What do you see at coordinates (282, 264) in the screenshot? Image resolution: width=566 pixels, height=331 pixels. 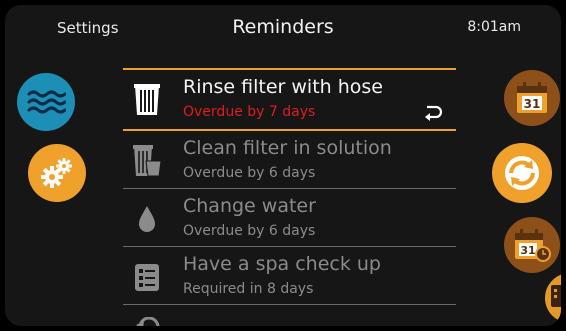 I see `reminder-title: Have a spa check up` at bounding box center [282, 264].